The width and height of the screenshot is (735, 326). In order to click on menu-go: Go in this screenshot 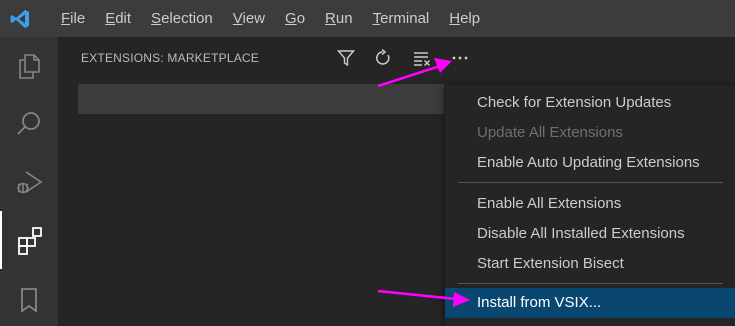, I will do `click(295, 18)`.